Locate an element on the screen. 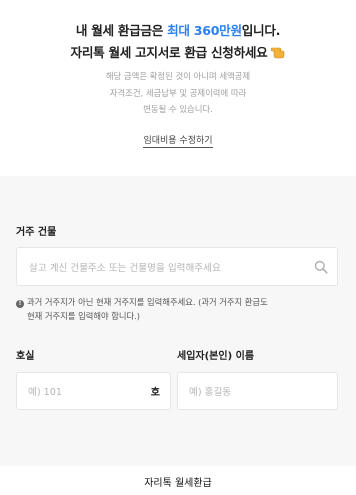 This screenshot has height=495, width=356. section-divider is located at coordinates (178, 190).